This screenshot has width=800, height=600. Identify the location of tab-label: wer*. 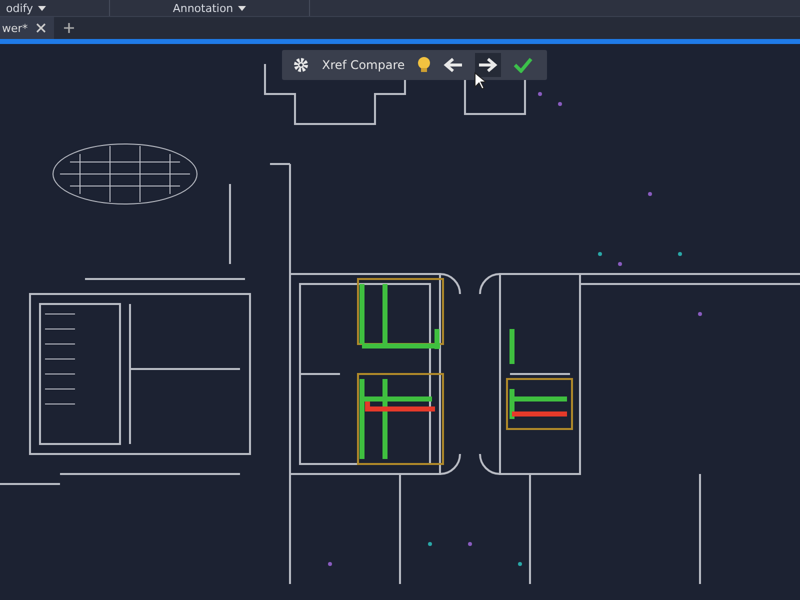
(15, 28).